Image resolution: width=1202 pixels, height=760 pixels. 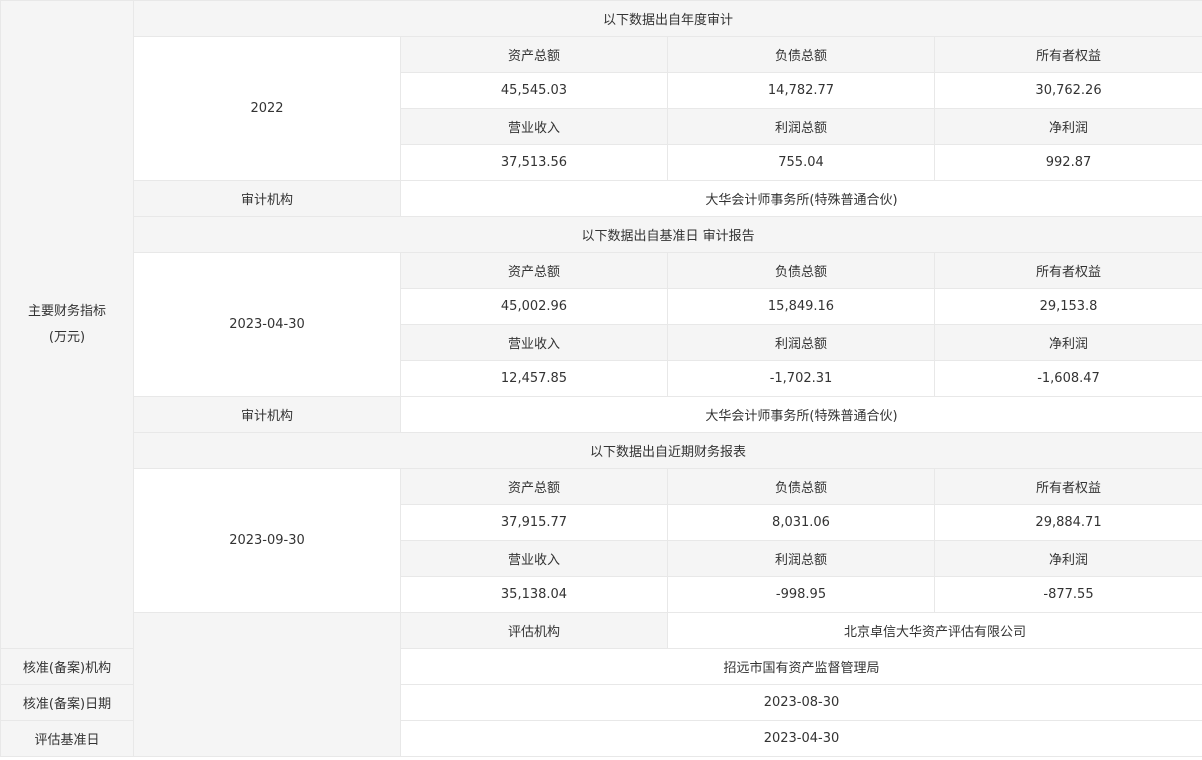 What do you see at coordinates (67, 324) in the screenshot?
I see `main-indicator-label: 主要财务指标 (万元)` at bounding box center [67, 324].